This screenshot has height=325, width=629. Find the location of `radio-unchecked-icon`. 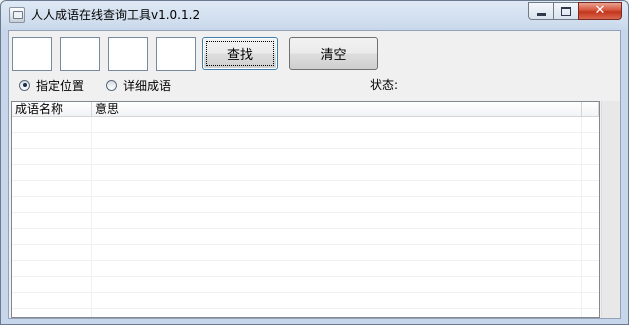

radio-unchecked-icon is located at coordinates (111, 85).